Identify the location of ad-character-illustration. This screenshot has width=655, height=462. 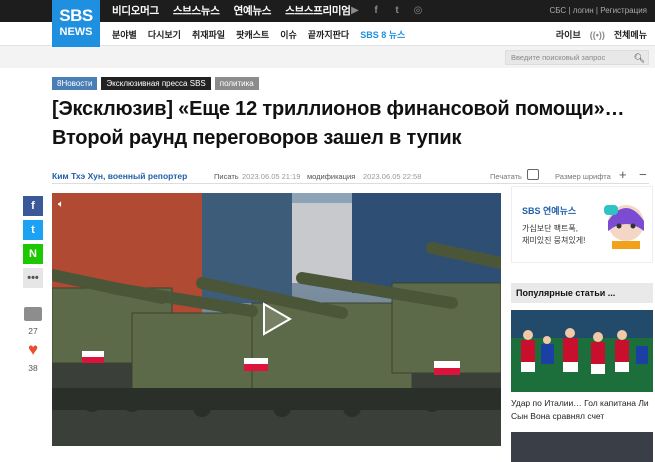
(624, 227).